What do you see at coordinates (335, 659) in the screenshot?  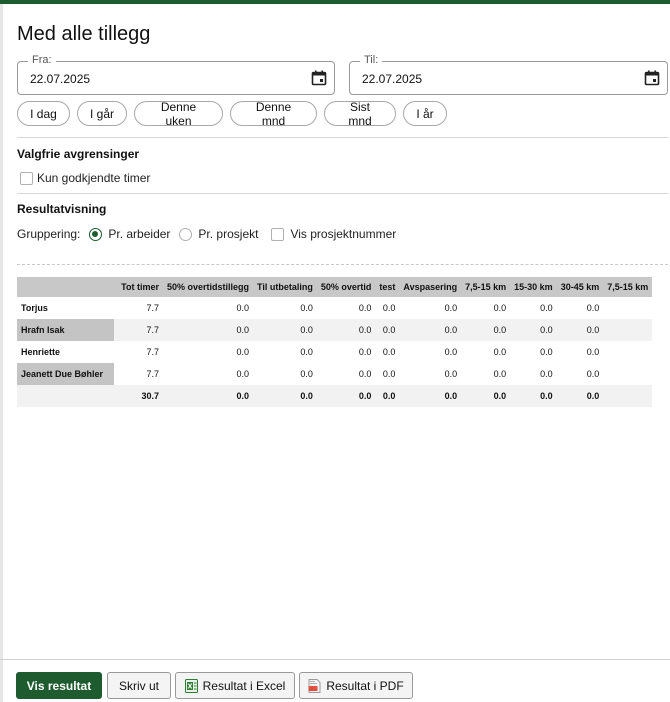 I see `footer-divider` at bounding box center [335, 659].